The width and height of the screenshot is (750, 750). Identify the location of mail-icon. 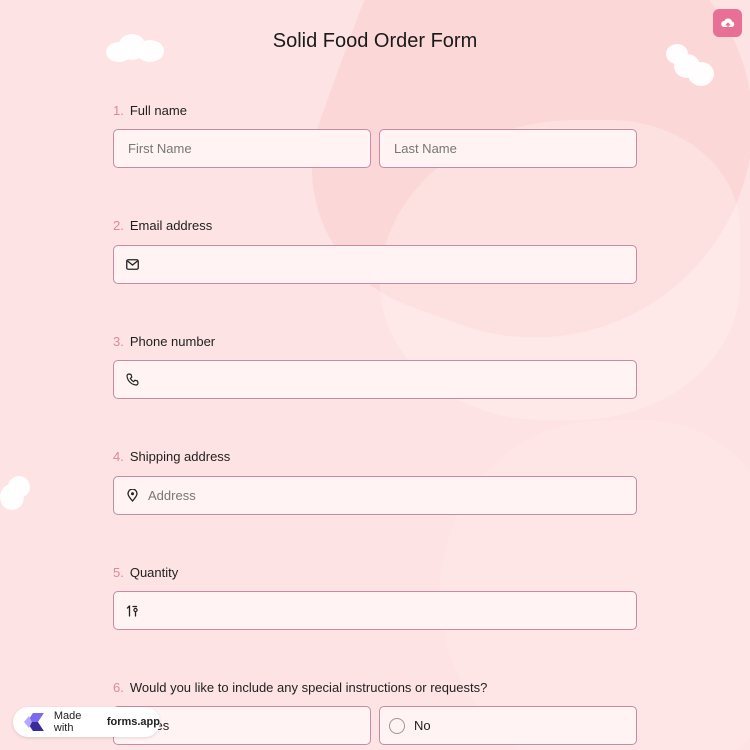
(131, 264).